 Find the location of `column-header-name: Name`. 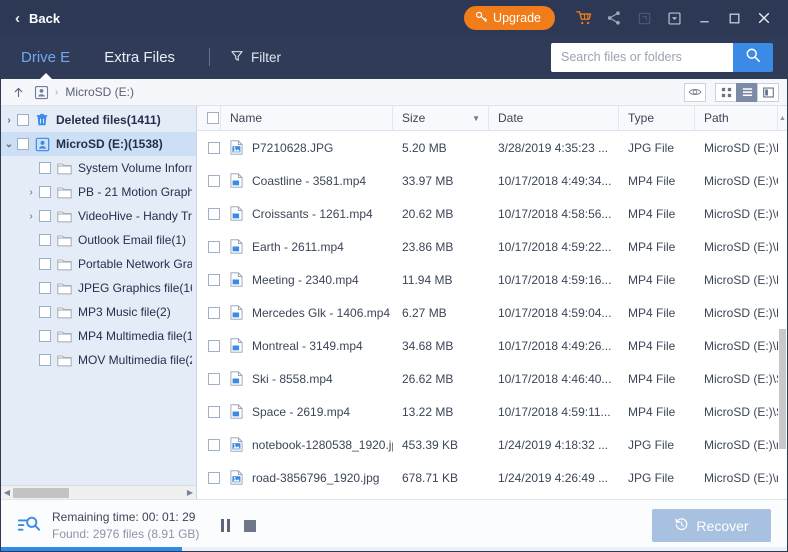

column-header-name: Name is located at coordinates (307, 118).